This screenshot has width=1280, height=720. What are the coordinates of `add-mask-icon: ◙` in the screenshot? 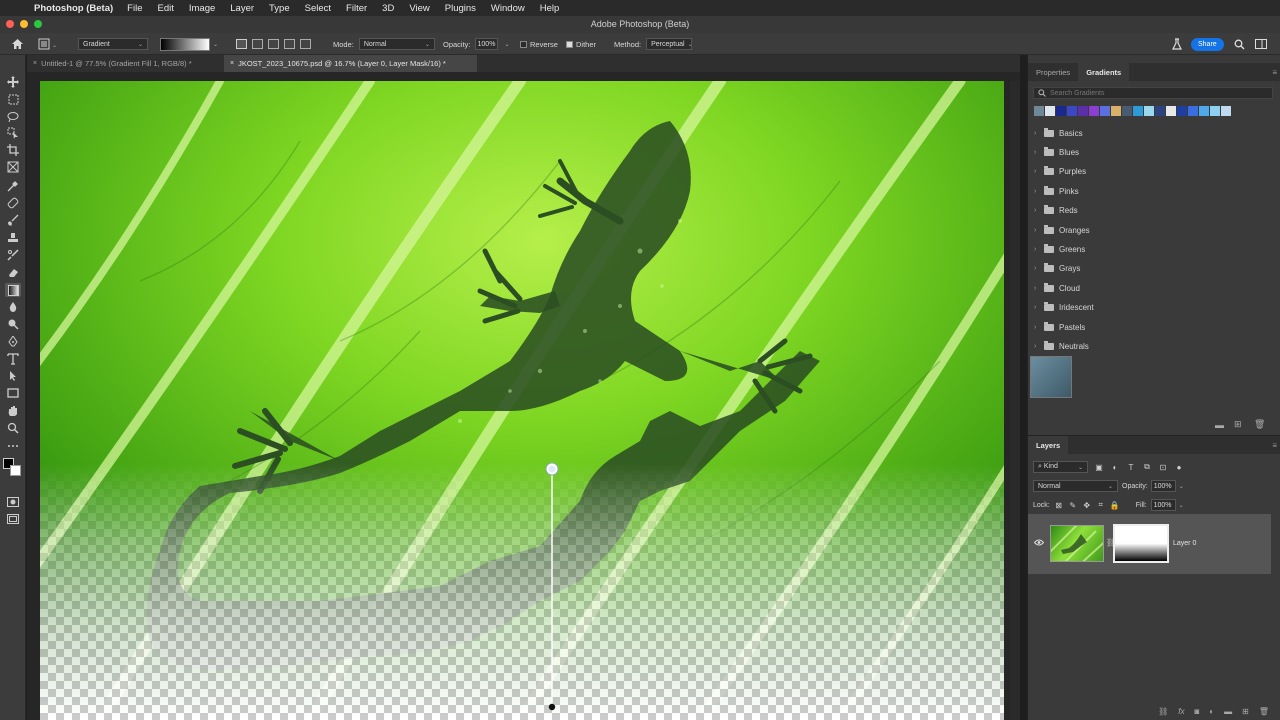 It's located at (1196, 711).